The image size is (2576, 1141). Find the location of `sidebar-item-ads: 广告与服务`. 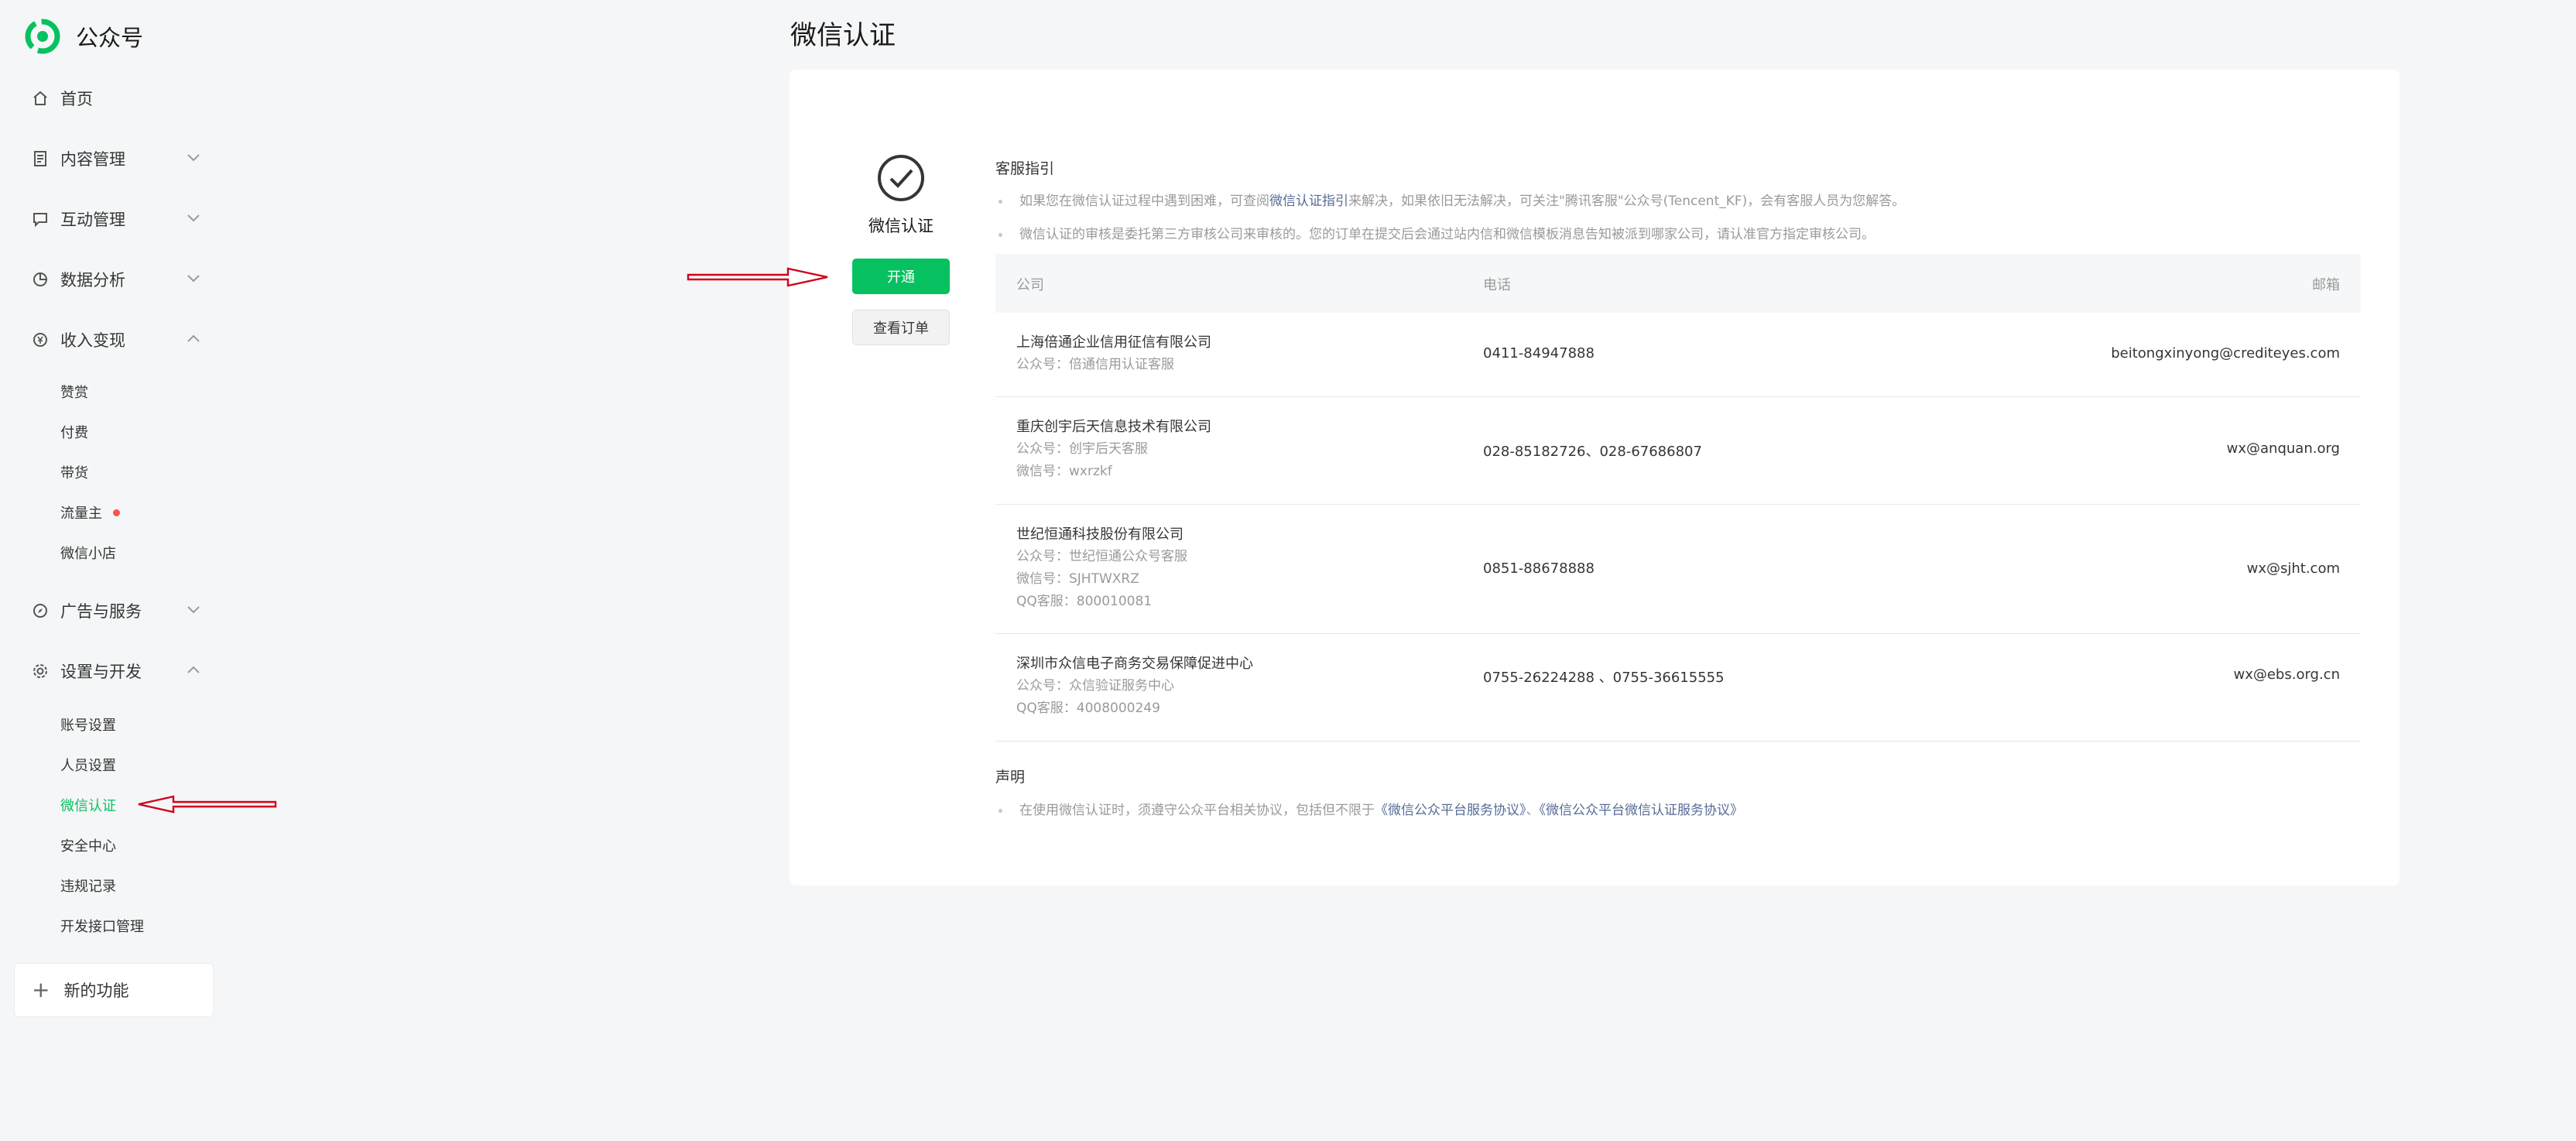

sidebar-item-ads: 广告与服务 is located at coordinates (116, 610).